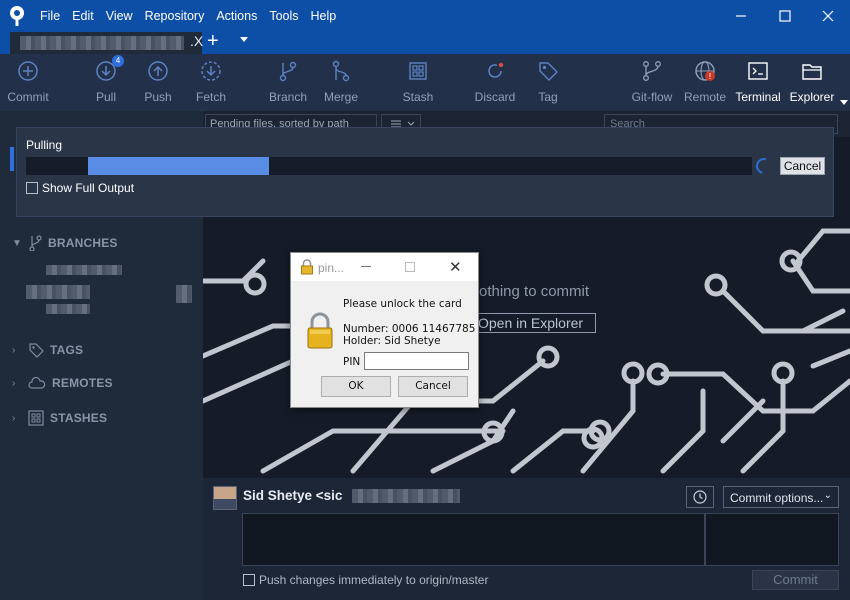  I want to click on stash-label: Stash, so click(418, 97).